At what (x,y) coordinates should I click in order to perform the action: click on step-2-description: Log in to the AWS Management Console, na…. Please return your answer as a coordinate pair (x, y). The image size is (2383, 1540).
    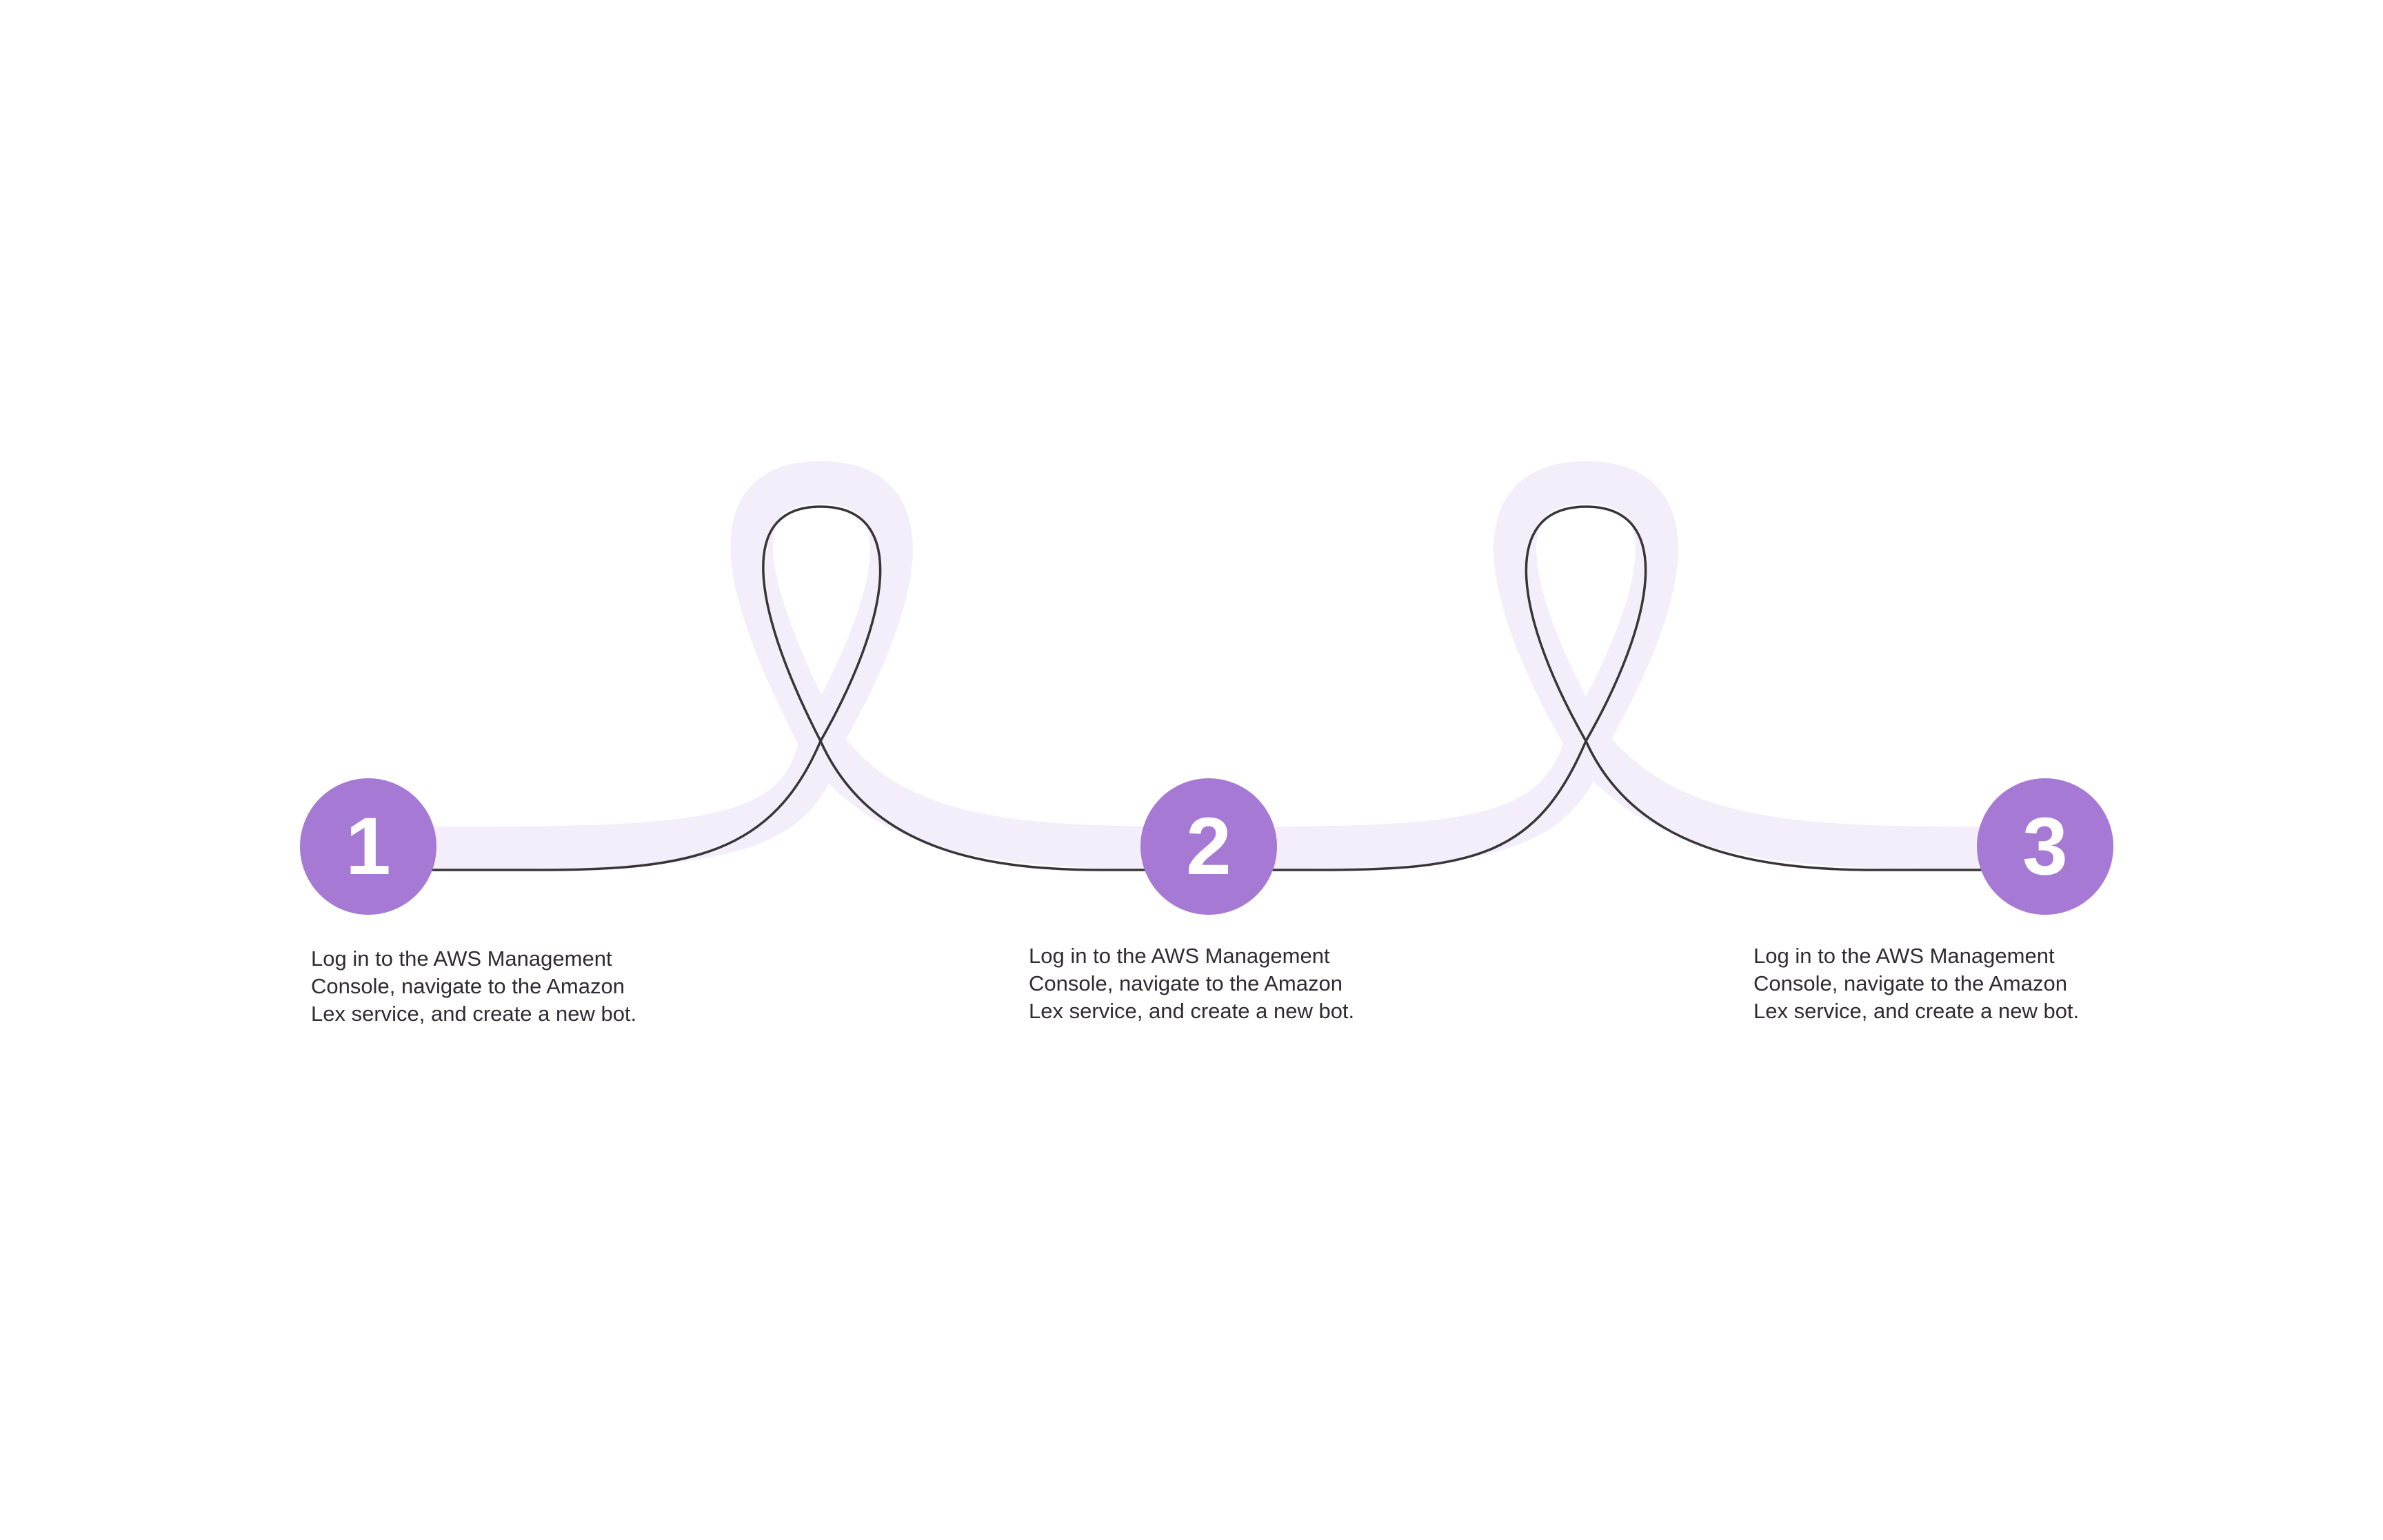
    Looking at the image, I should click on (1222, 984).